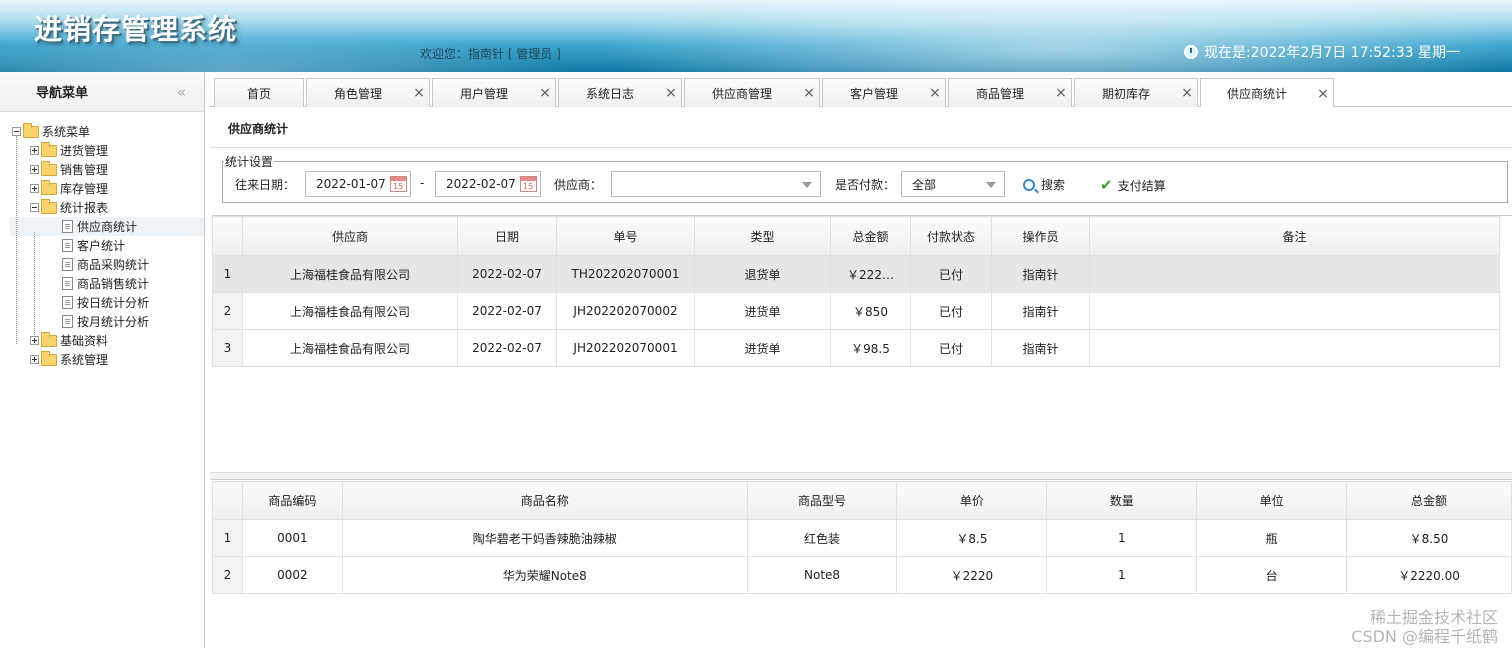  I want to click on splitter, so click(861, 476).